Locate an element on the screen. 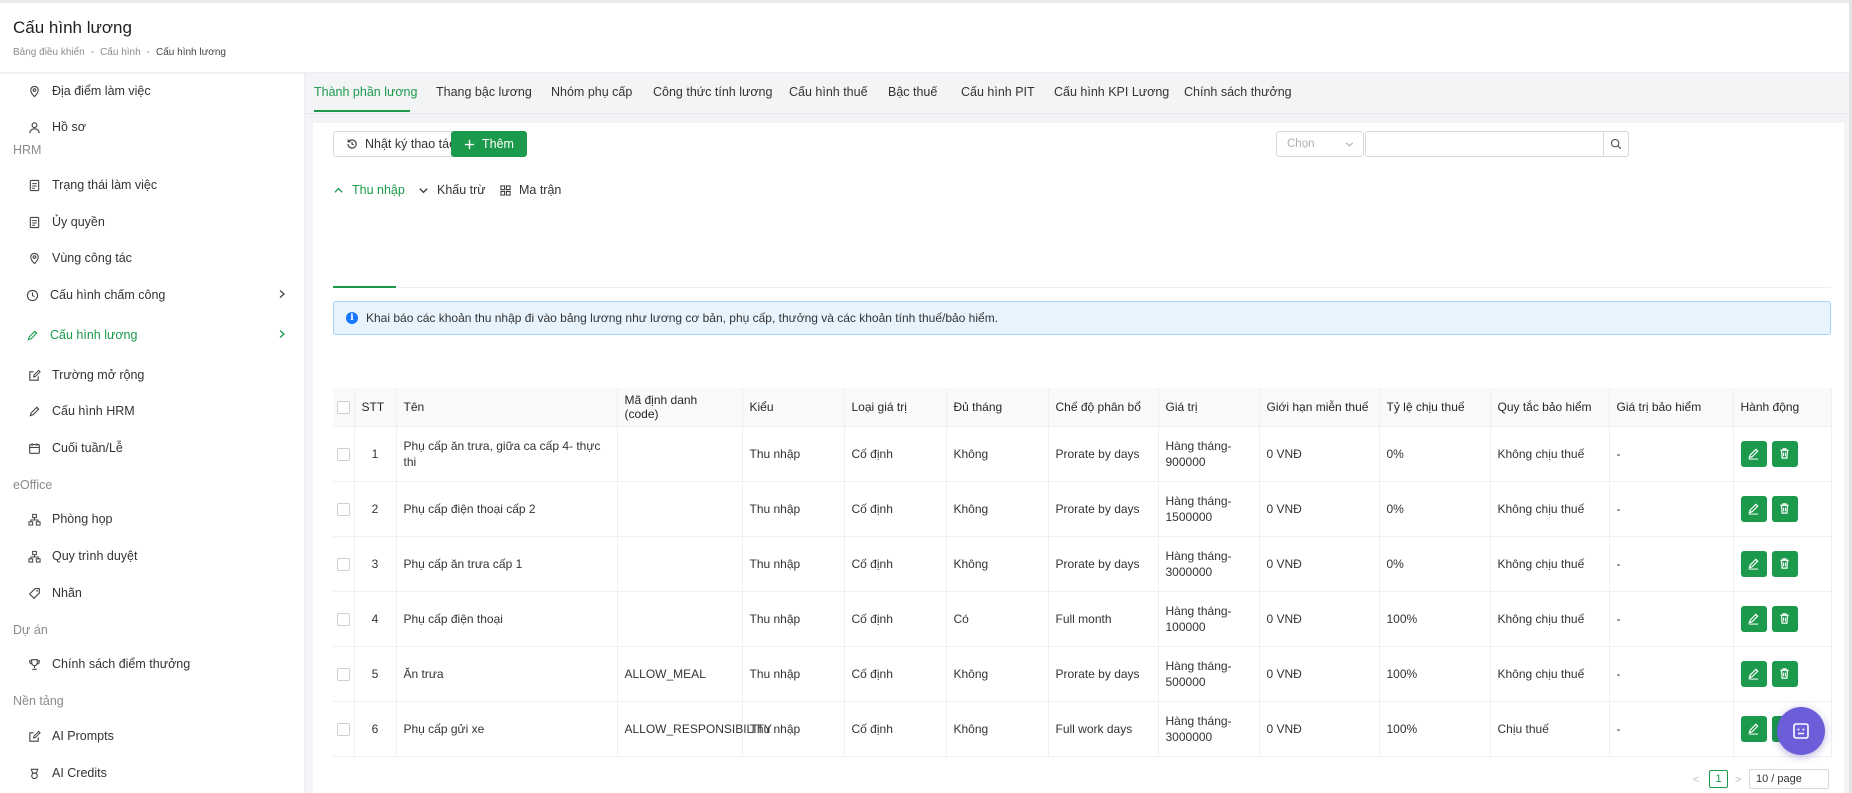 The width and height of the screenshot is (1852, 793). select-all-checkbox is located at coordinates (343, 407).